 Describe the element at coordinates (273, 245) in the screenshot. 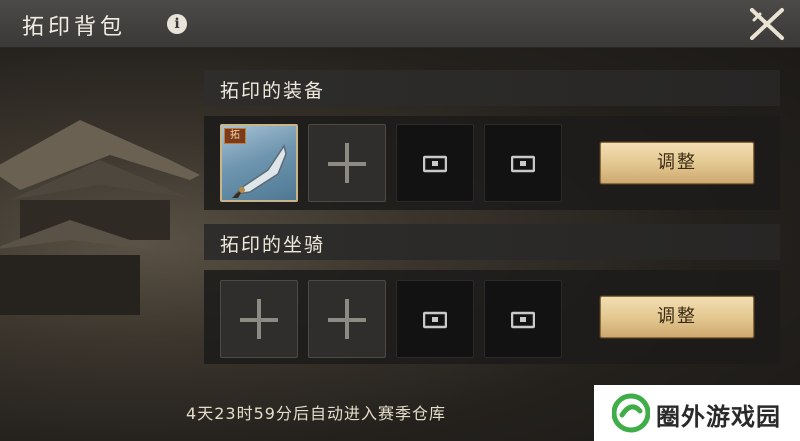

I see `mount-section-title: 拓印的坐骑` at that location.